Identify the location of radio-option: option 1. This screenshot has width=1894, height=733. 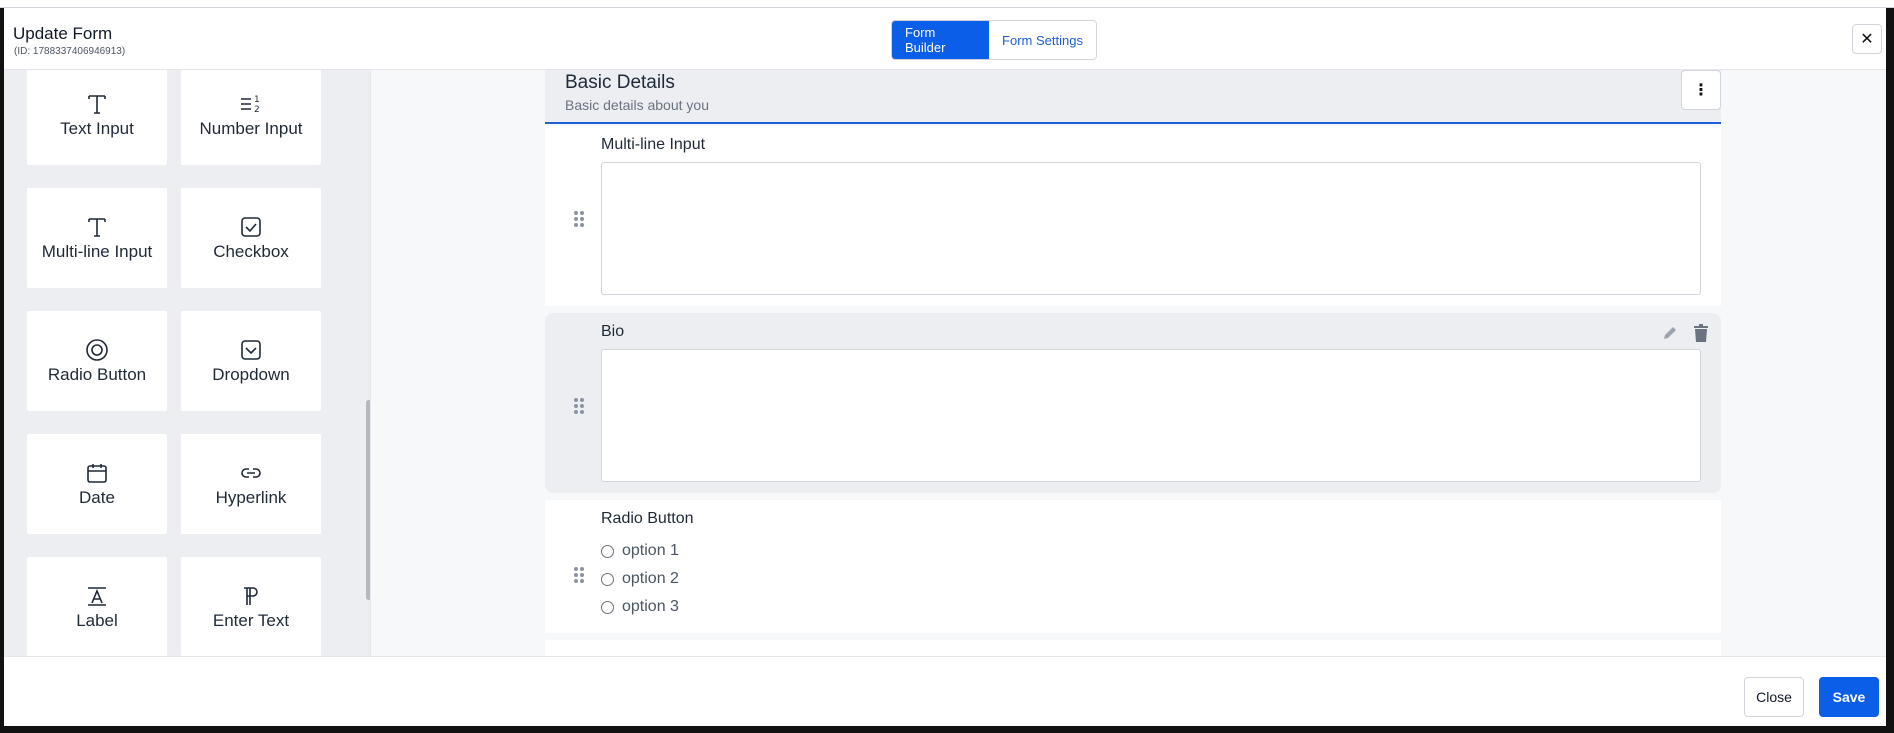
(640, 551).